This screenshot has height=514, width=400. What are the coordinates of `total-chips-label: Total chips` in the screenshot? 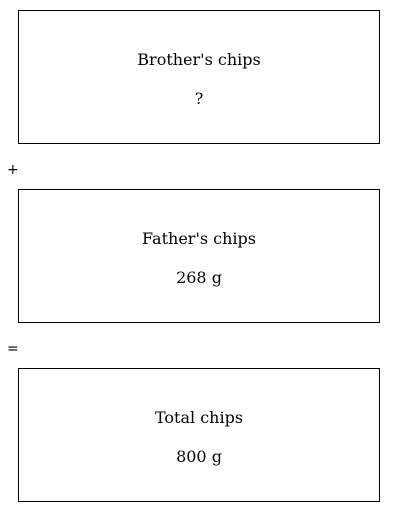 It's located at (199, 417).